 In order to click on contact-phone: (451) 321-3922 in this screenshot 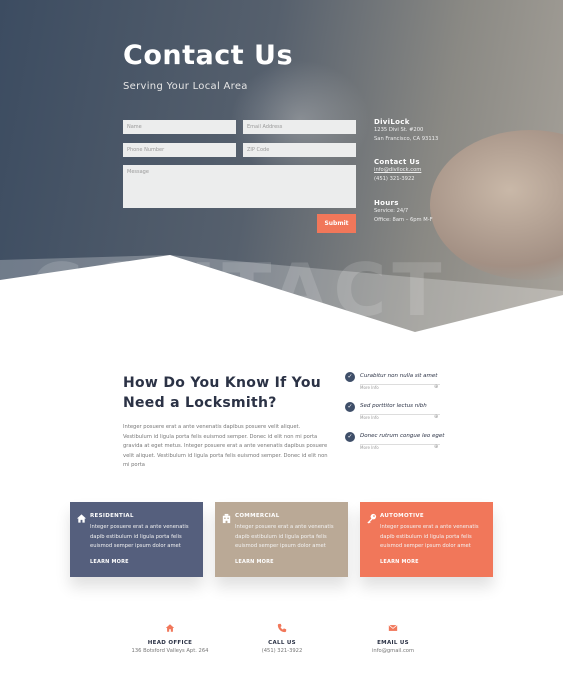, I will do `click(394, 179)`.